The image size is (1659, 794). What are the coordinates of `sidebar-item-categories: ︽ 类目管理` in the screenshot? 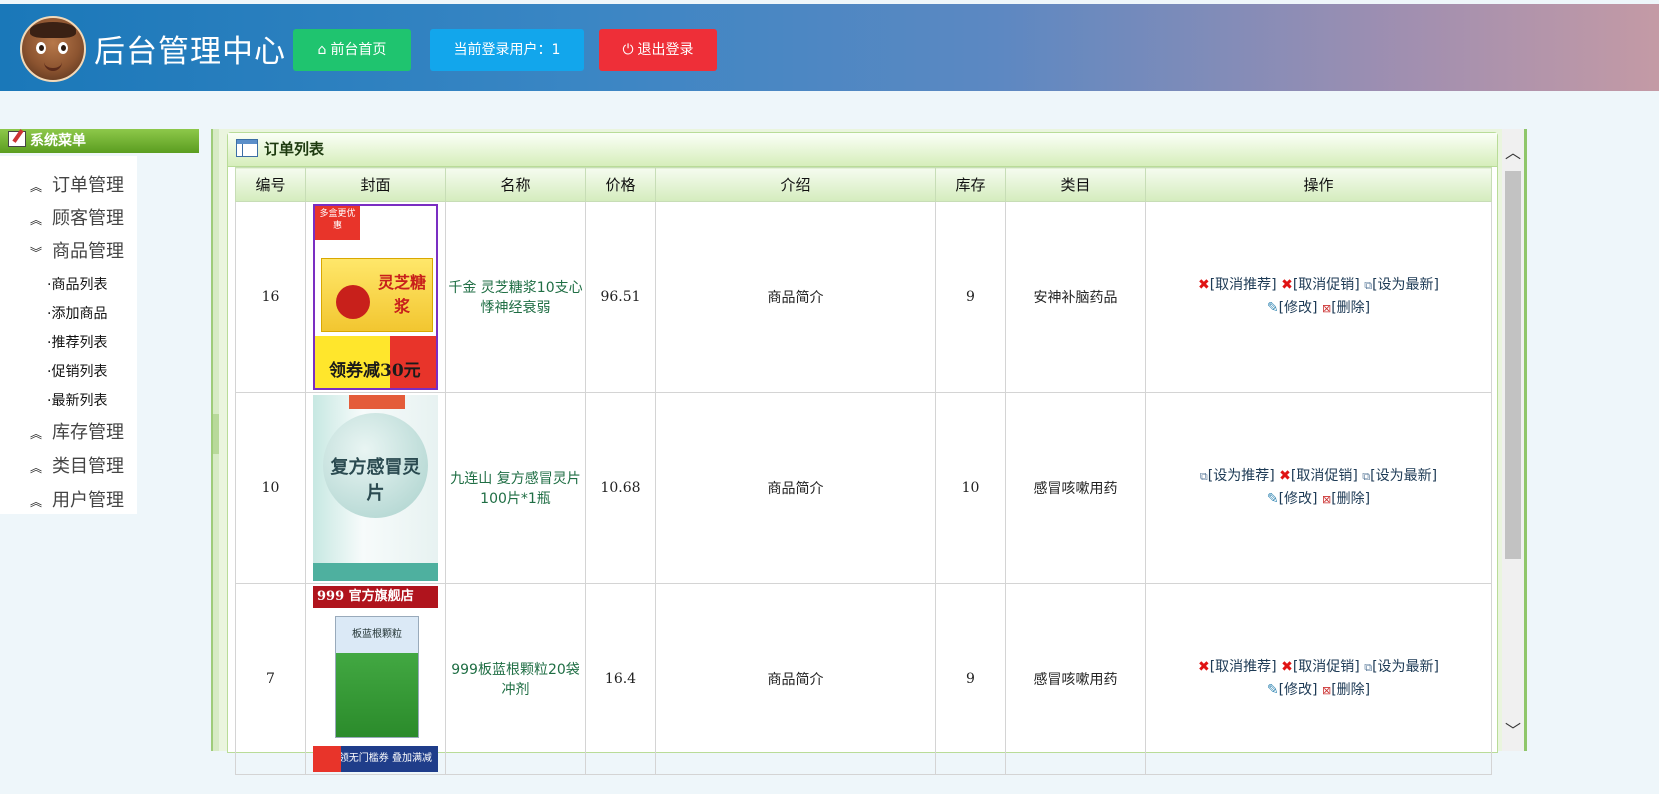 It's located at (77, 465).